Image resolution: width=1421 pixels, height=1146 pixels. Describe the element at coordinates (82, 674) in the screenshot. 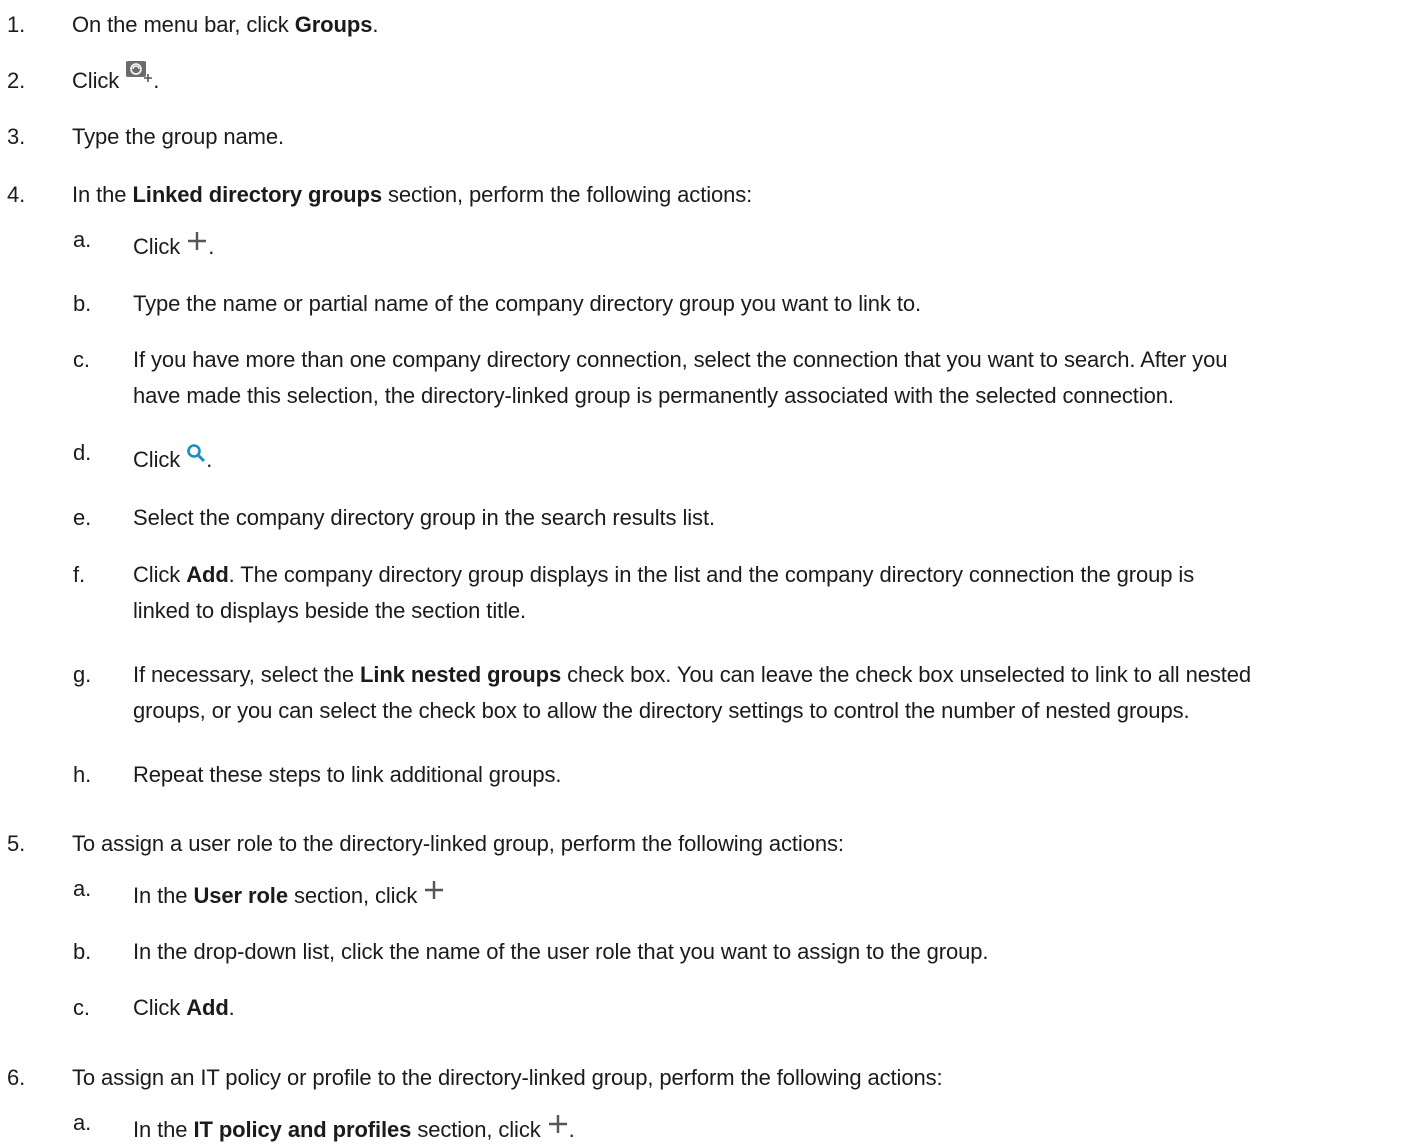

I see `substep-letter: g.` at that location.